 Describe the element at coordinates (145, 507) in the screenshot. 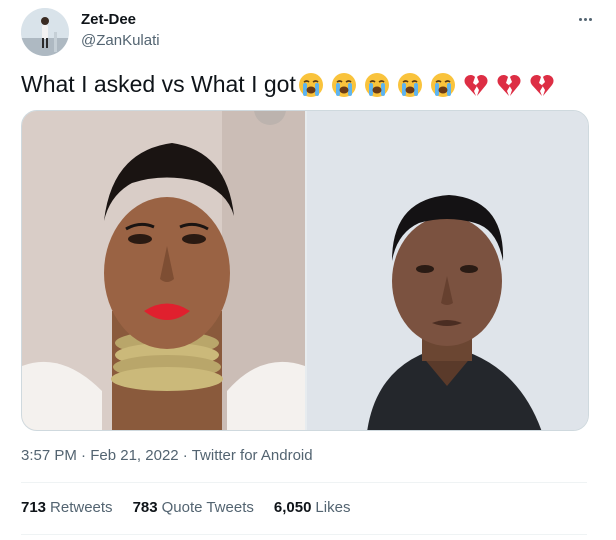

I see `quotes-count: 783` at that location.